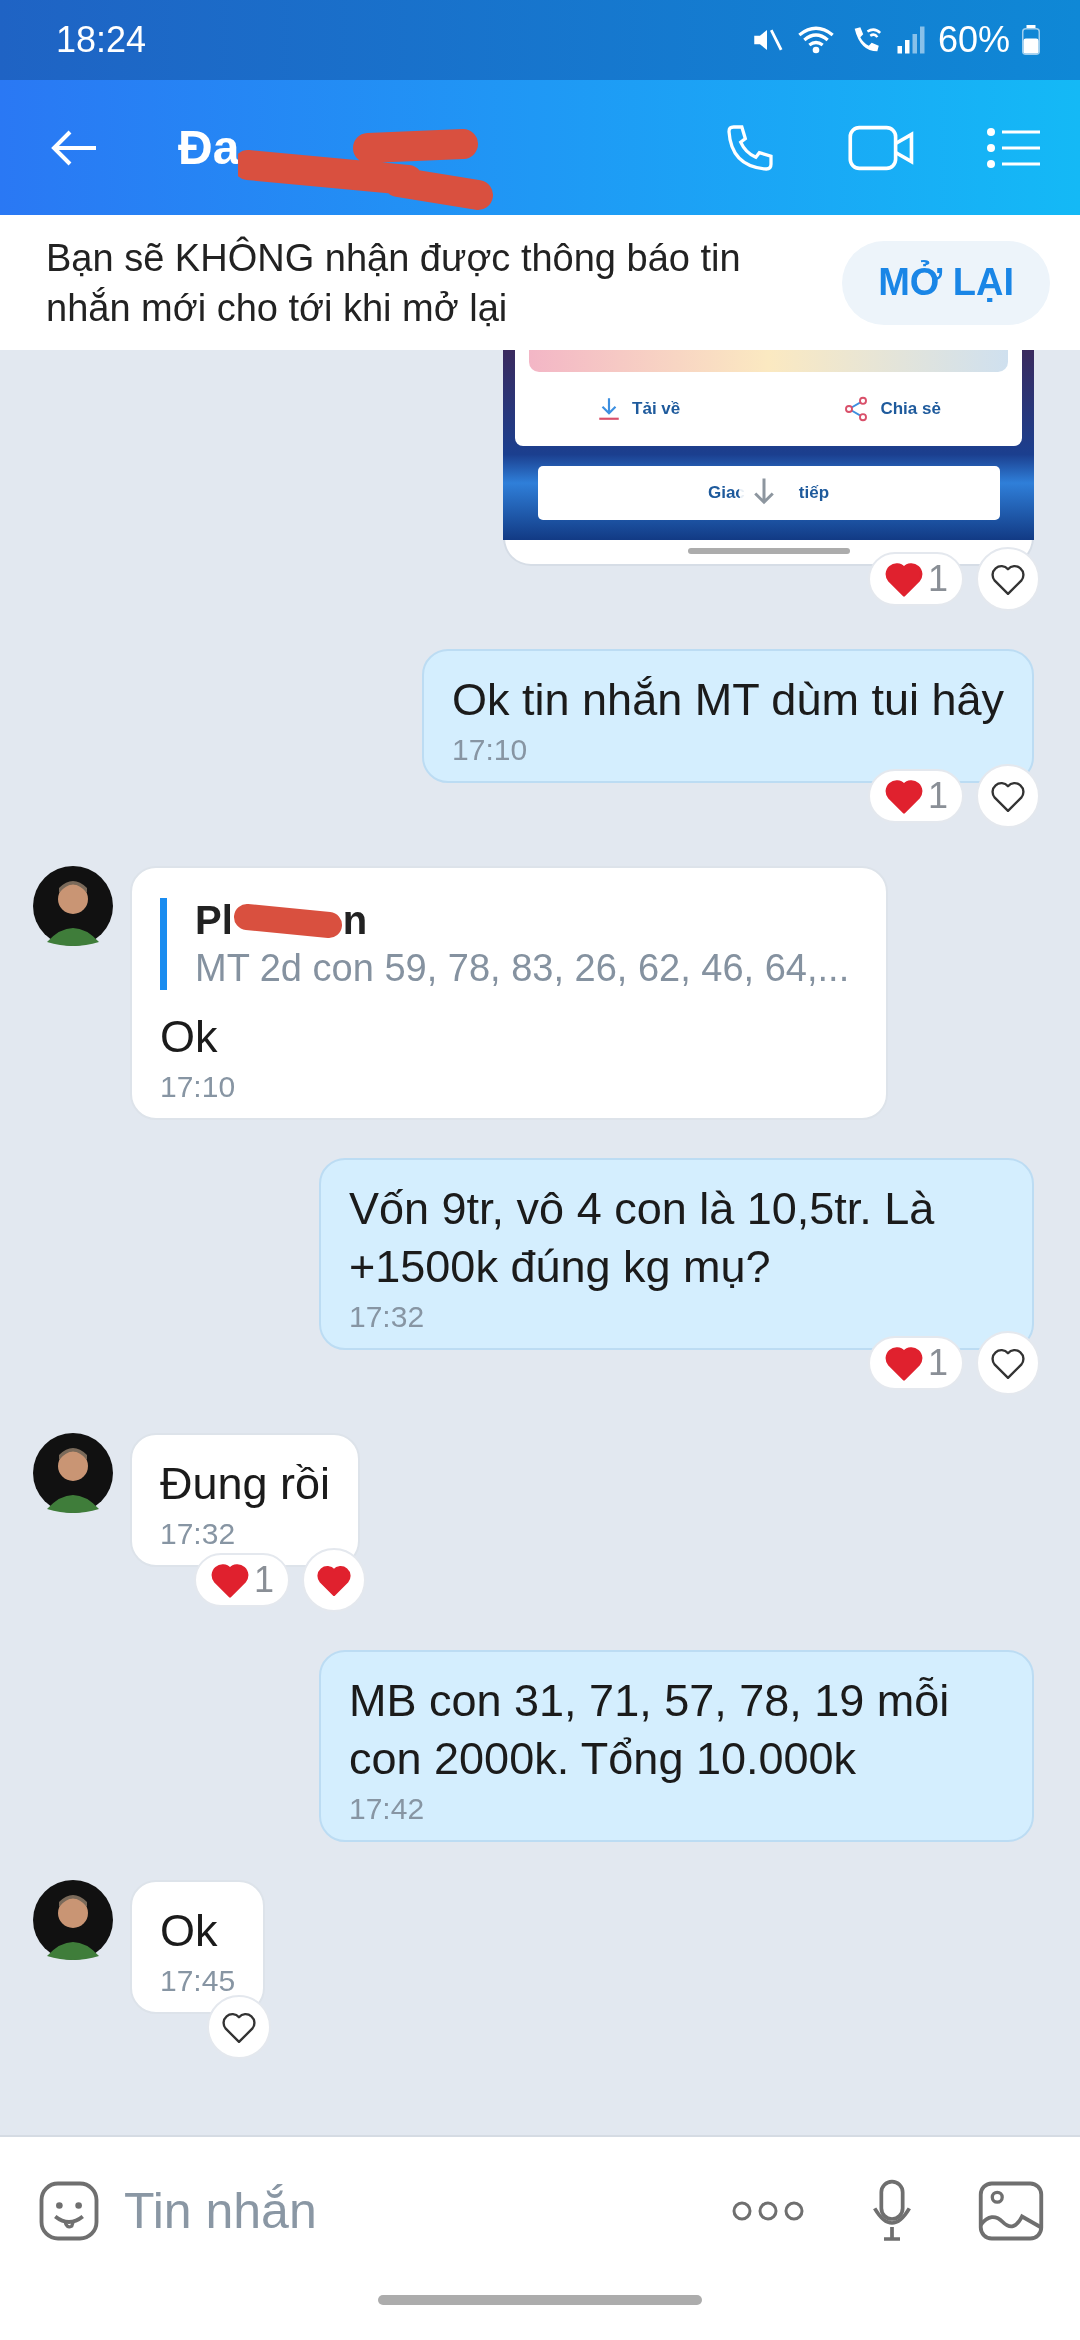 The image size is (1080, 2340). I want to click on message-bubble: MB con 31, 71, 57, 78, 19 mỗi con 2000k. Tổng 10.000k 17:42, so click(676, 1746).